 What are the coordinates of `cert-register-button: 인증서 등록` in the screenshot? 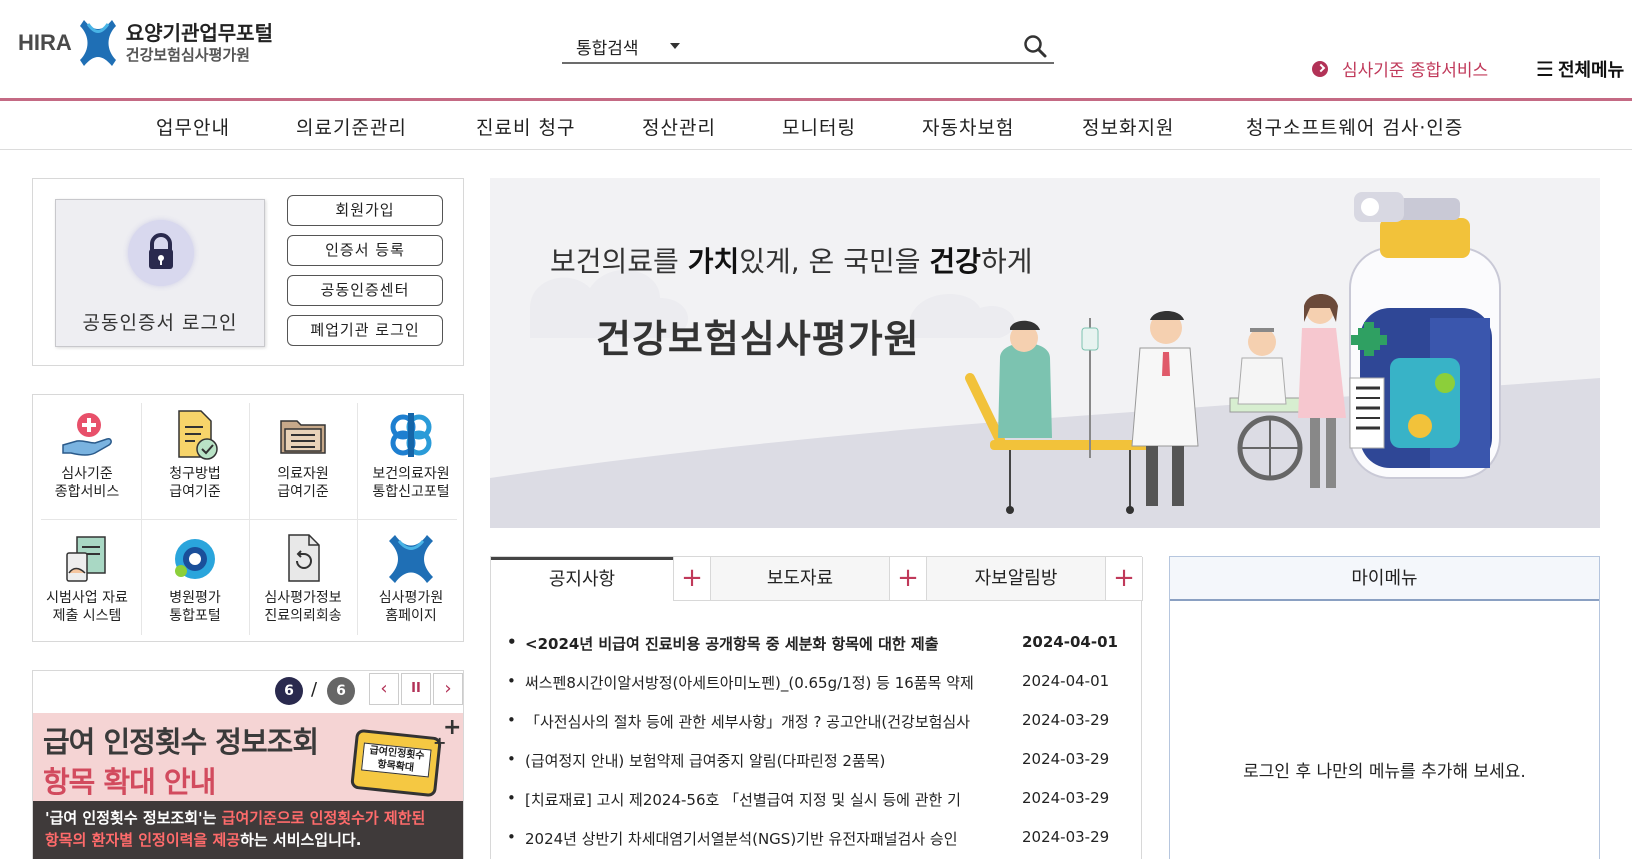 It's located at (365, 250).